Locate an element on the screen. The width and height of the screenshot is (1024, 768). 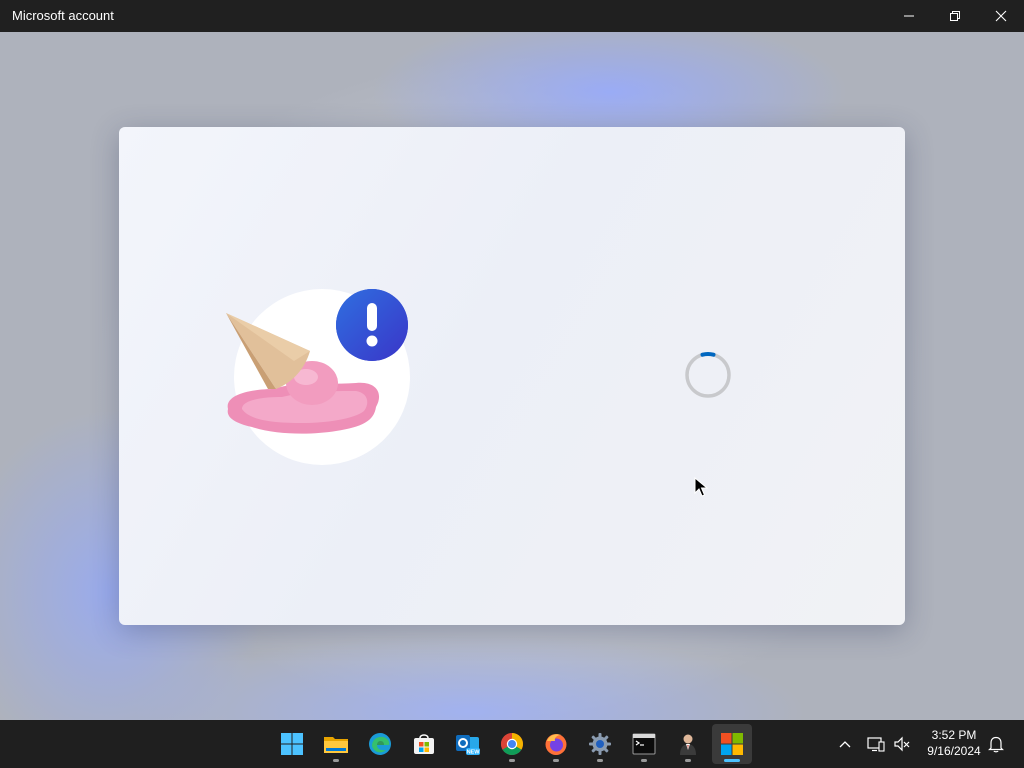
taskbar-clock: 3:52 PM 9/16/2024 is located at coordinates (954, 743).